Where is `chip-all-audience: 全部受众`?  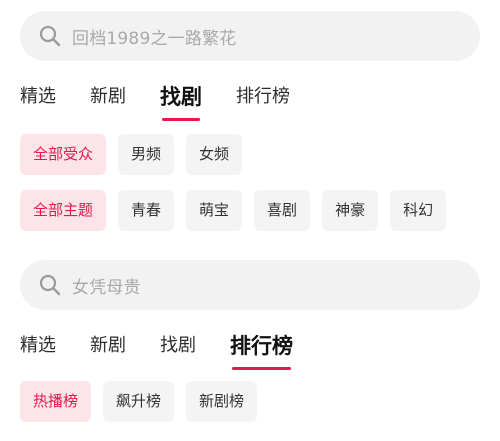 chip-all-audience: 全部受众 is located at coordinates (63, 154).